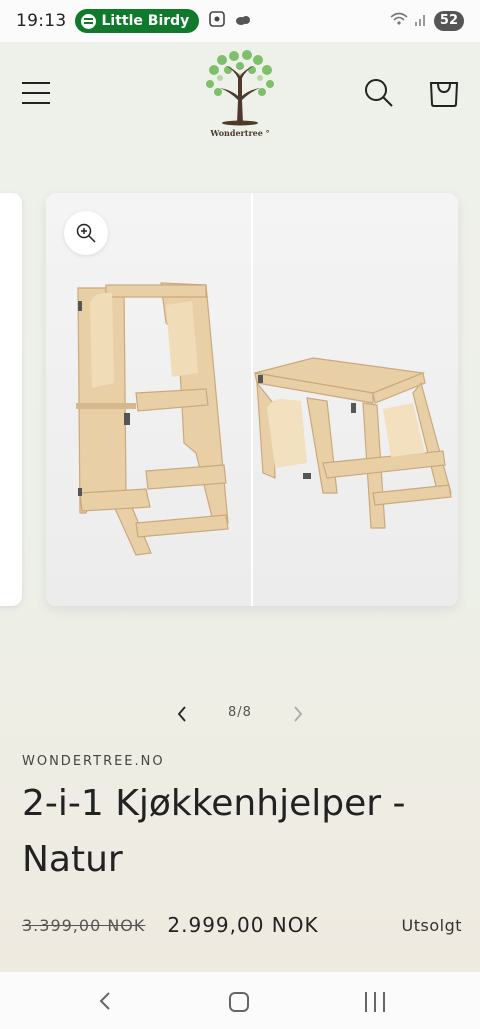 The width and height of the screenshot is (480, 1029). Describe the element at coordinates (240, 88) in the screenshot. I see `tree-logo-icon` at that location.